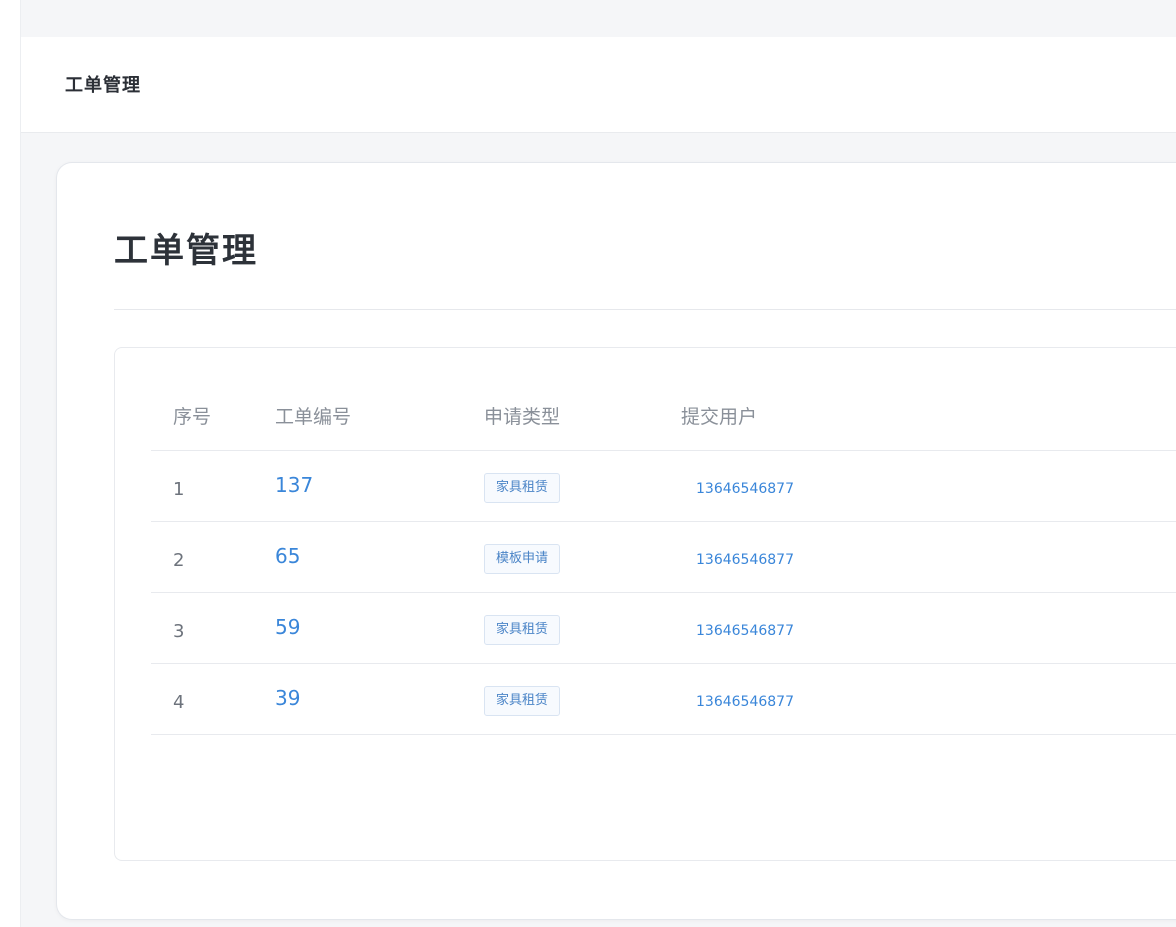 This screenshot has width=1176, height=927. Describe the element at coordinates (287, 698) in the screenshot. I see `order-number-link: 39` at that location.